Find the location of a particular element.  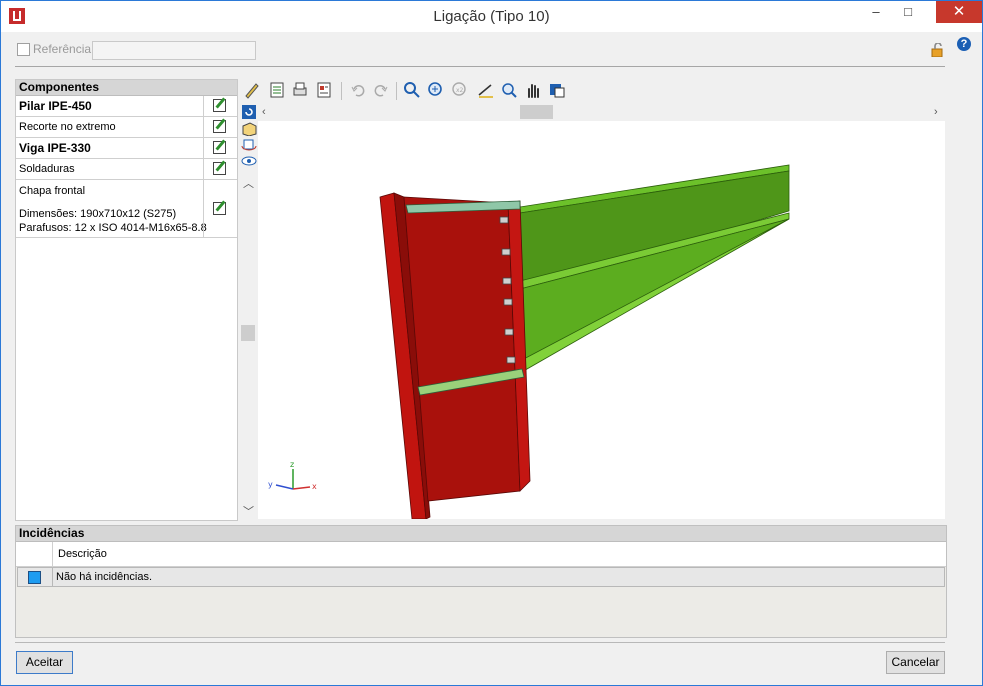

component-end-cut: Recorte no extremo is located at coordinates (126, 127).